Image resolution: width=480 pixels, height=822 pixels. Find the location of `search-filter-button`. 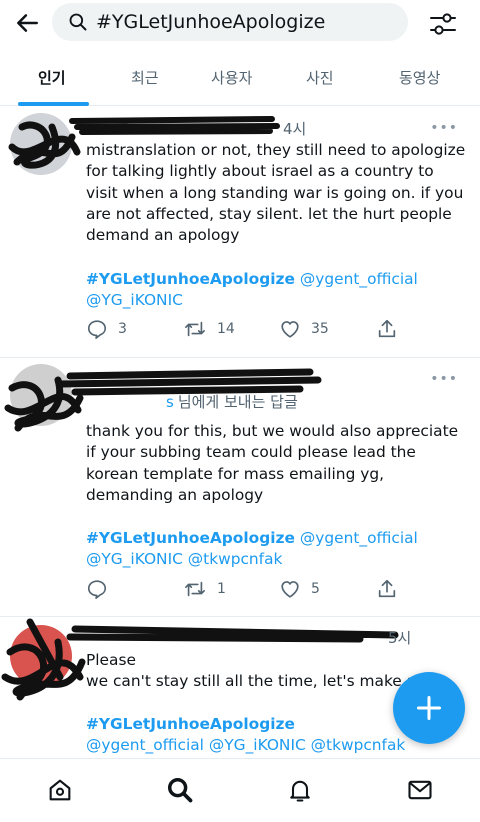

search-filter-button is located at coordinates (443, 24).